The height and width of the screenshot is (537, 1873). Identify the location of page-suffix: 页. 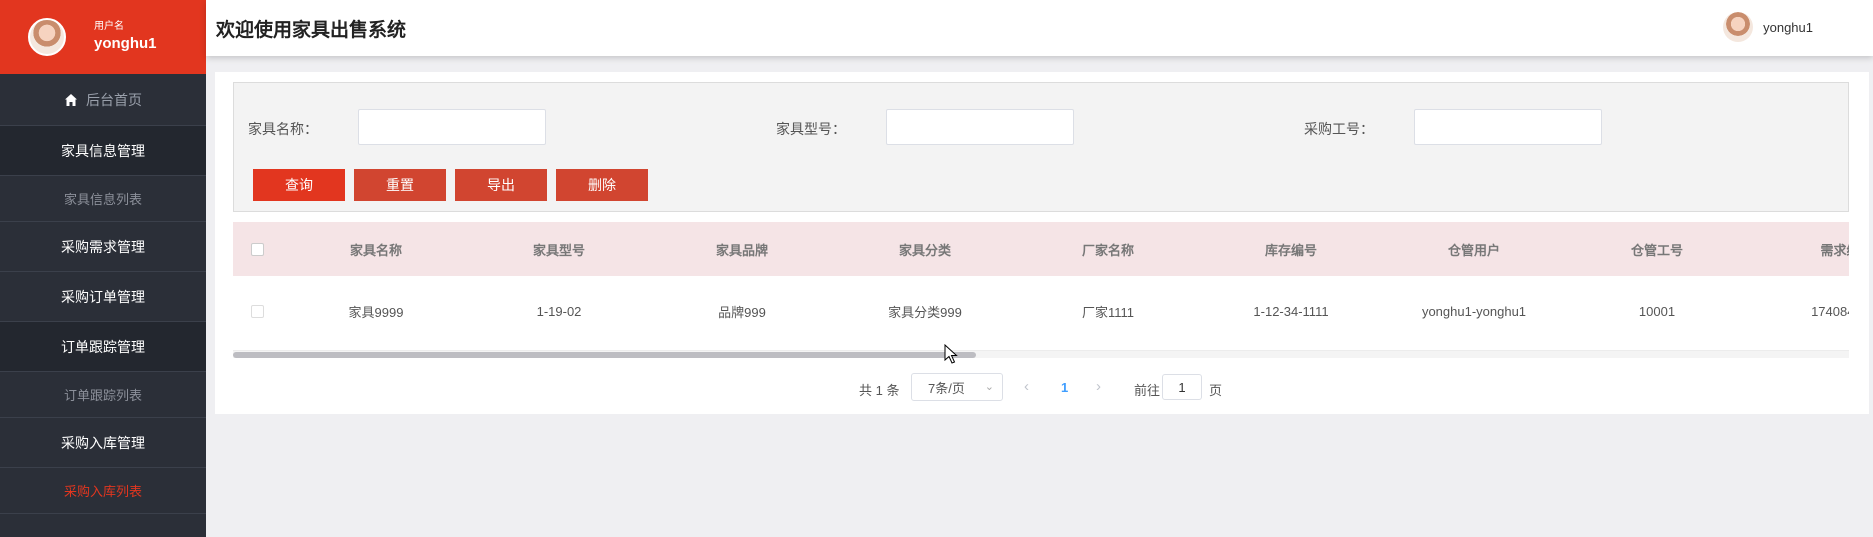
(1216, 390).